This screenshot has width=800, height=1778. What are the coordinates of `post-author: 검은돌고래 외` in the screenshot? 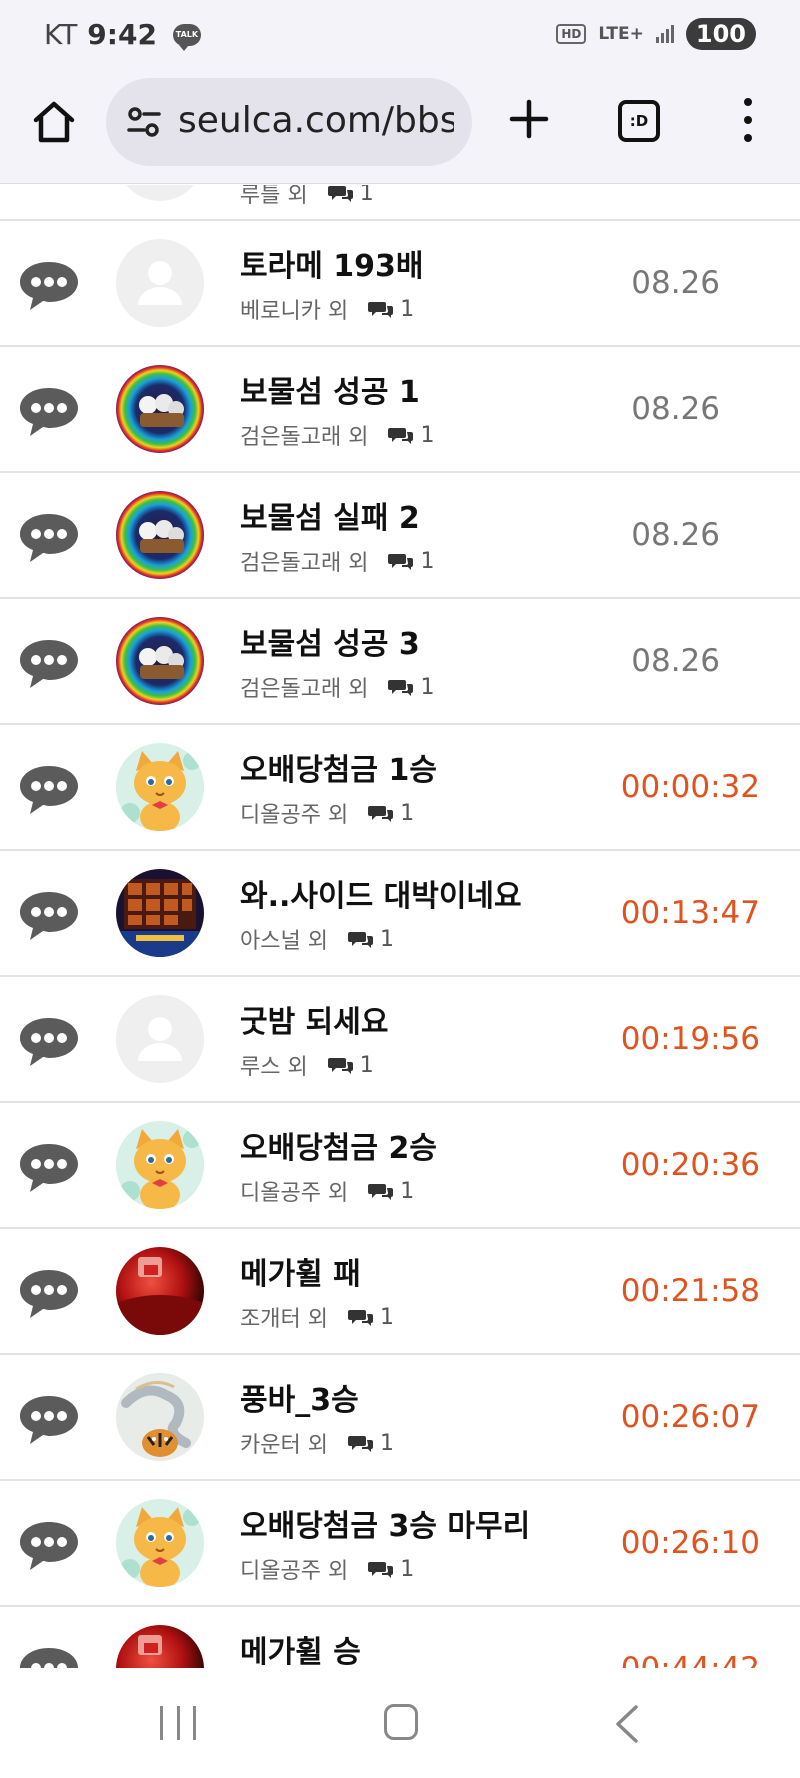 It's located at (304, 563).